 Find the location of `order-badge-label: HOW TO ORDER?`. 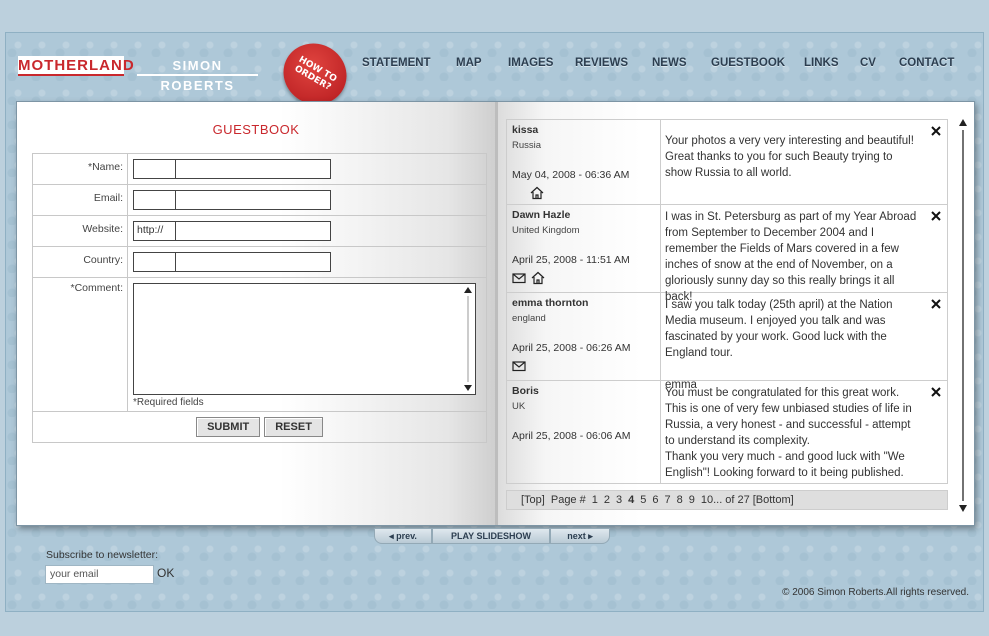

order-badge-label: HOW TO ORDER? is located at coordinates (315, 73).